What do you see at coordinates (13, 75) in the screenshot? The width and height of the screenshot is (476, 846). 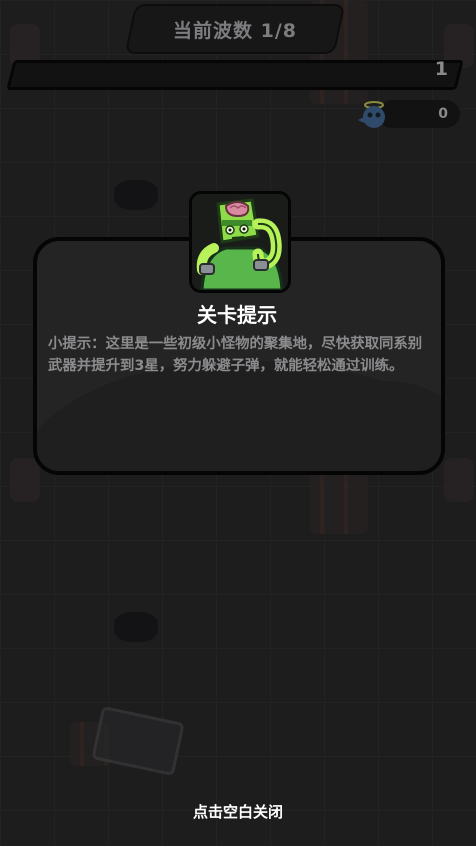 I see `wave-progress-fill` at bounding box center [13, 75].